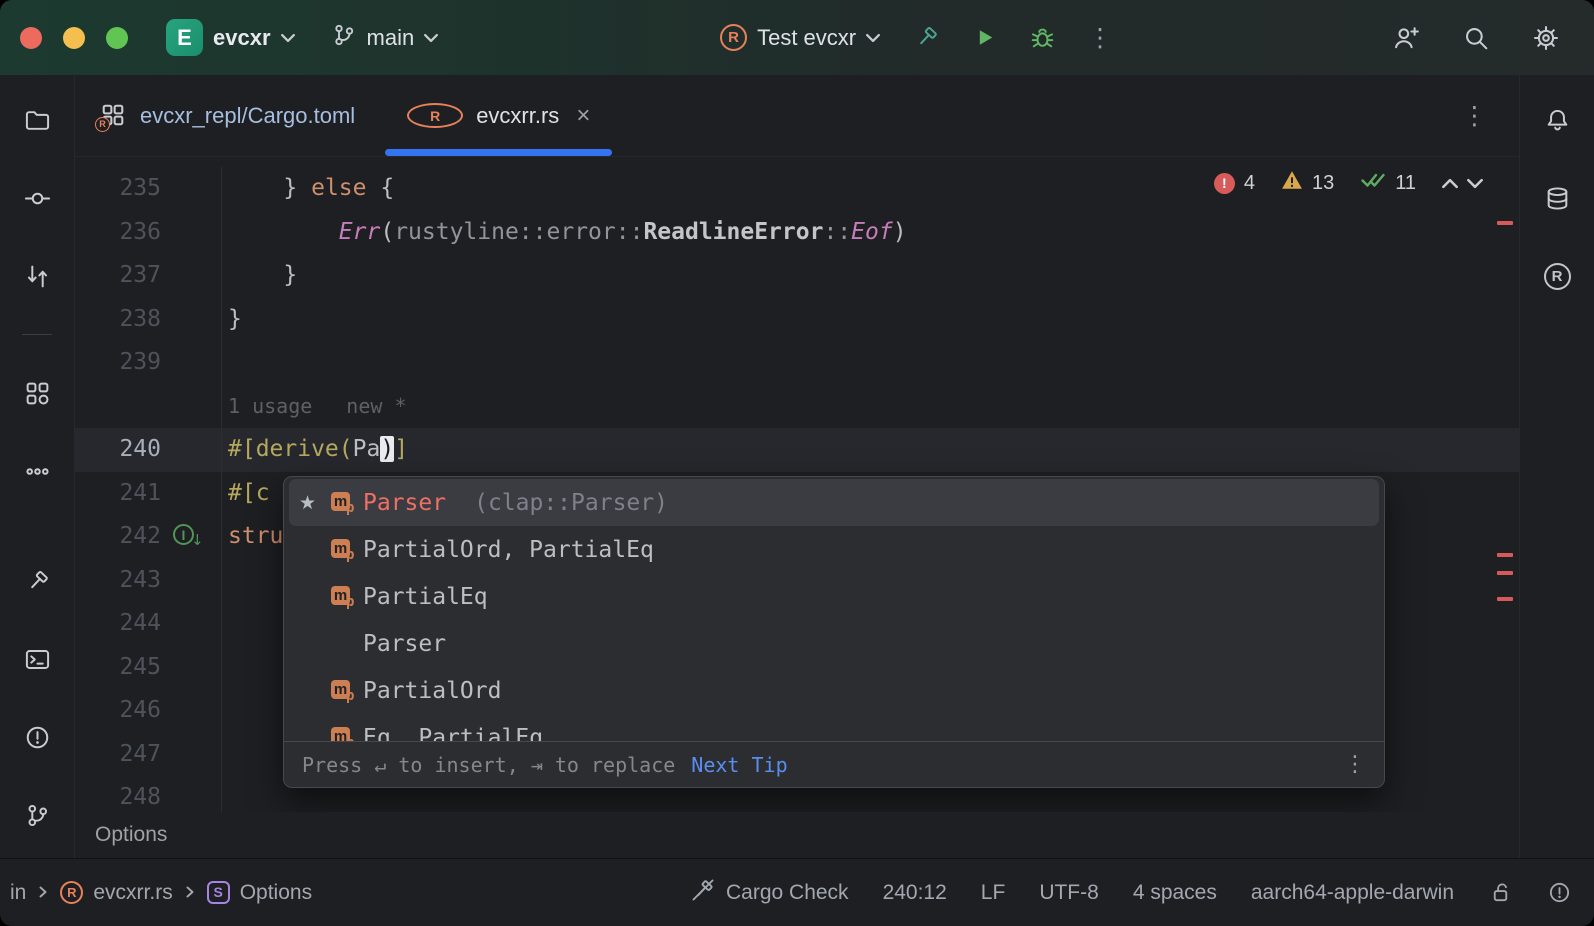 The image size is (1594, 926). Describe the element at coordinates (703, 893) in the screenshot. I see `cargo-check-muted-icon` at that location.